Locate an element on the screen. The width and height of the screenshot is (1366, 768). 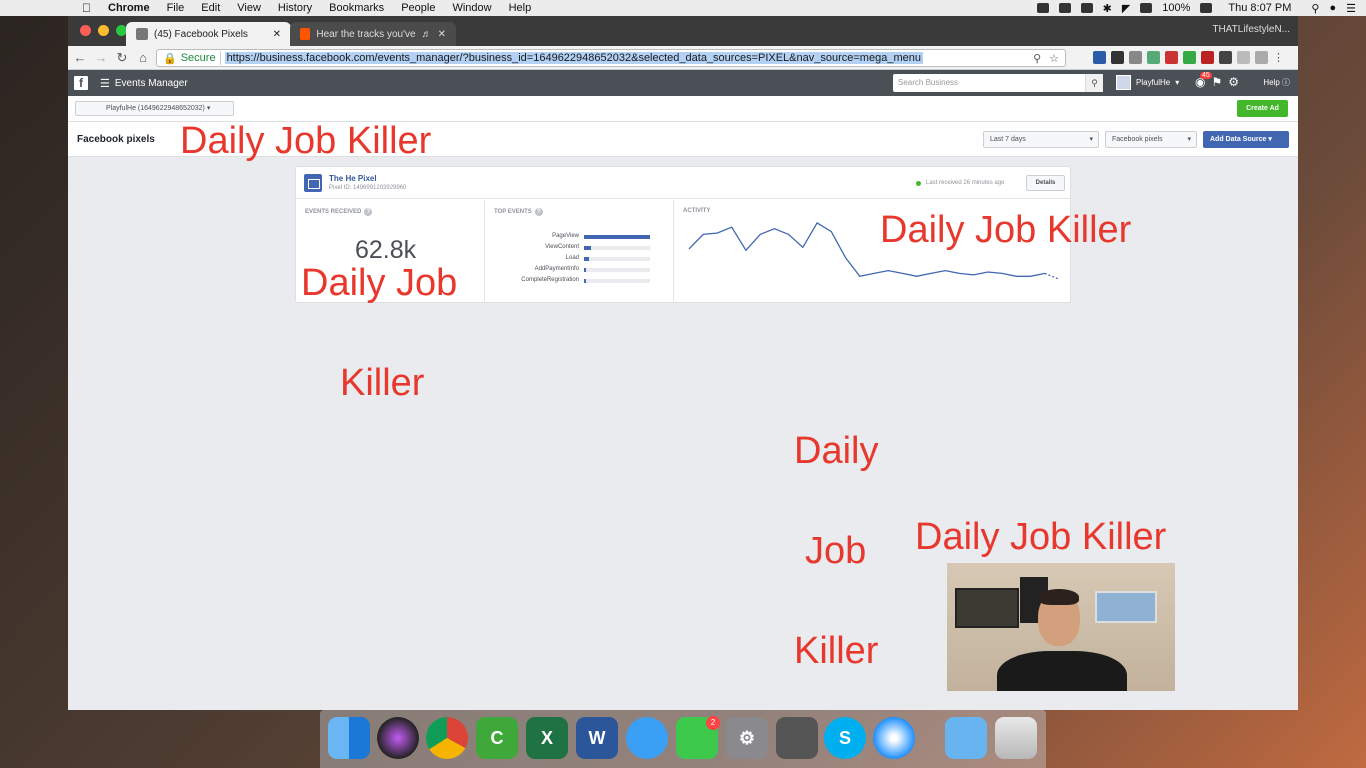
audio-playing-icon: ♬ is located at coordinates (427, 34).